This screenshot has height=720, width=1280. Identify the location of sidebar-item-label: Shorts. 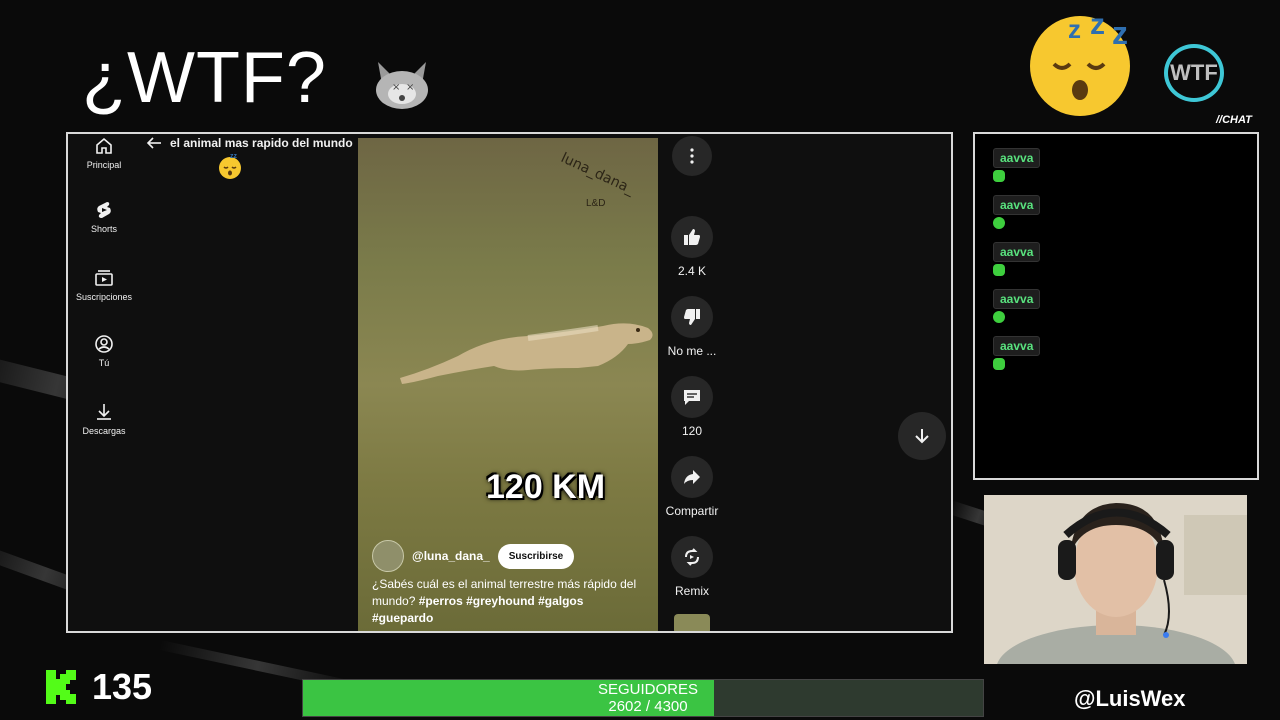
(103, 229).